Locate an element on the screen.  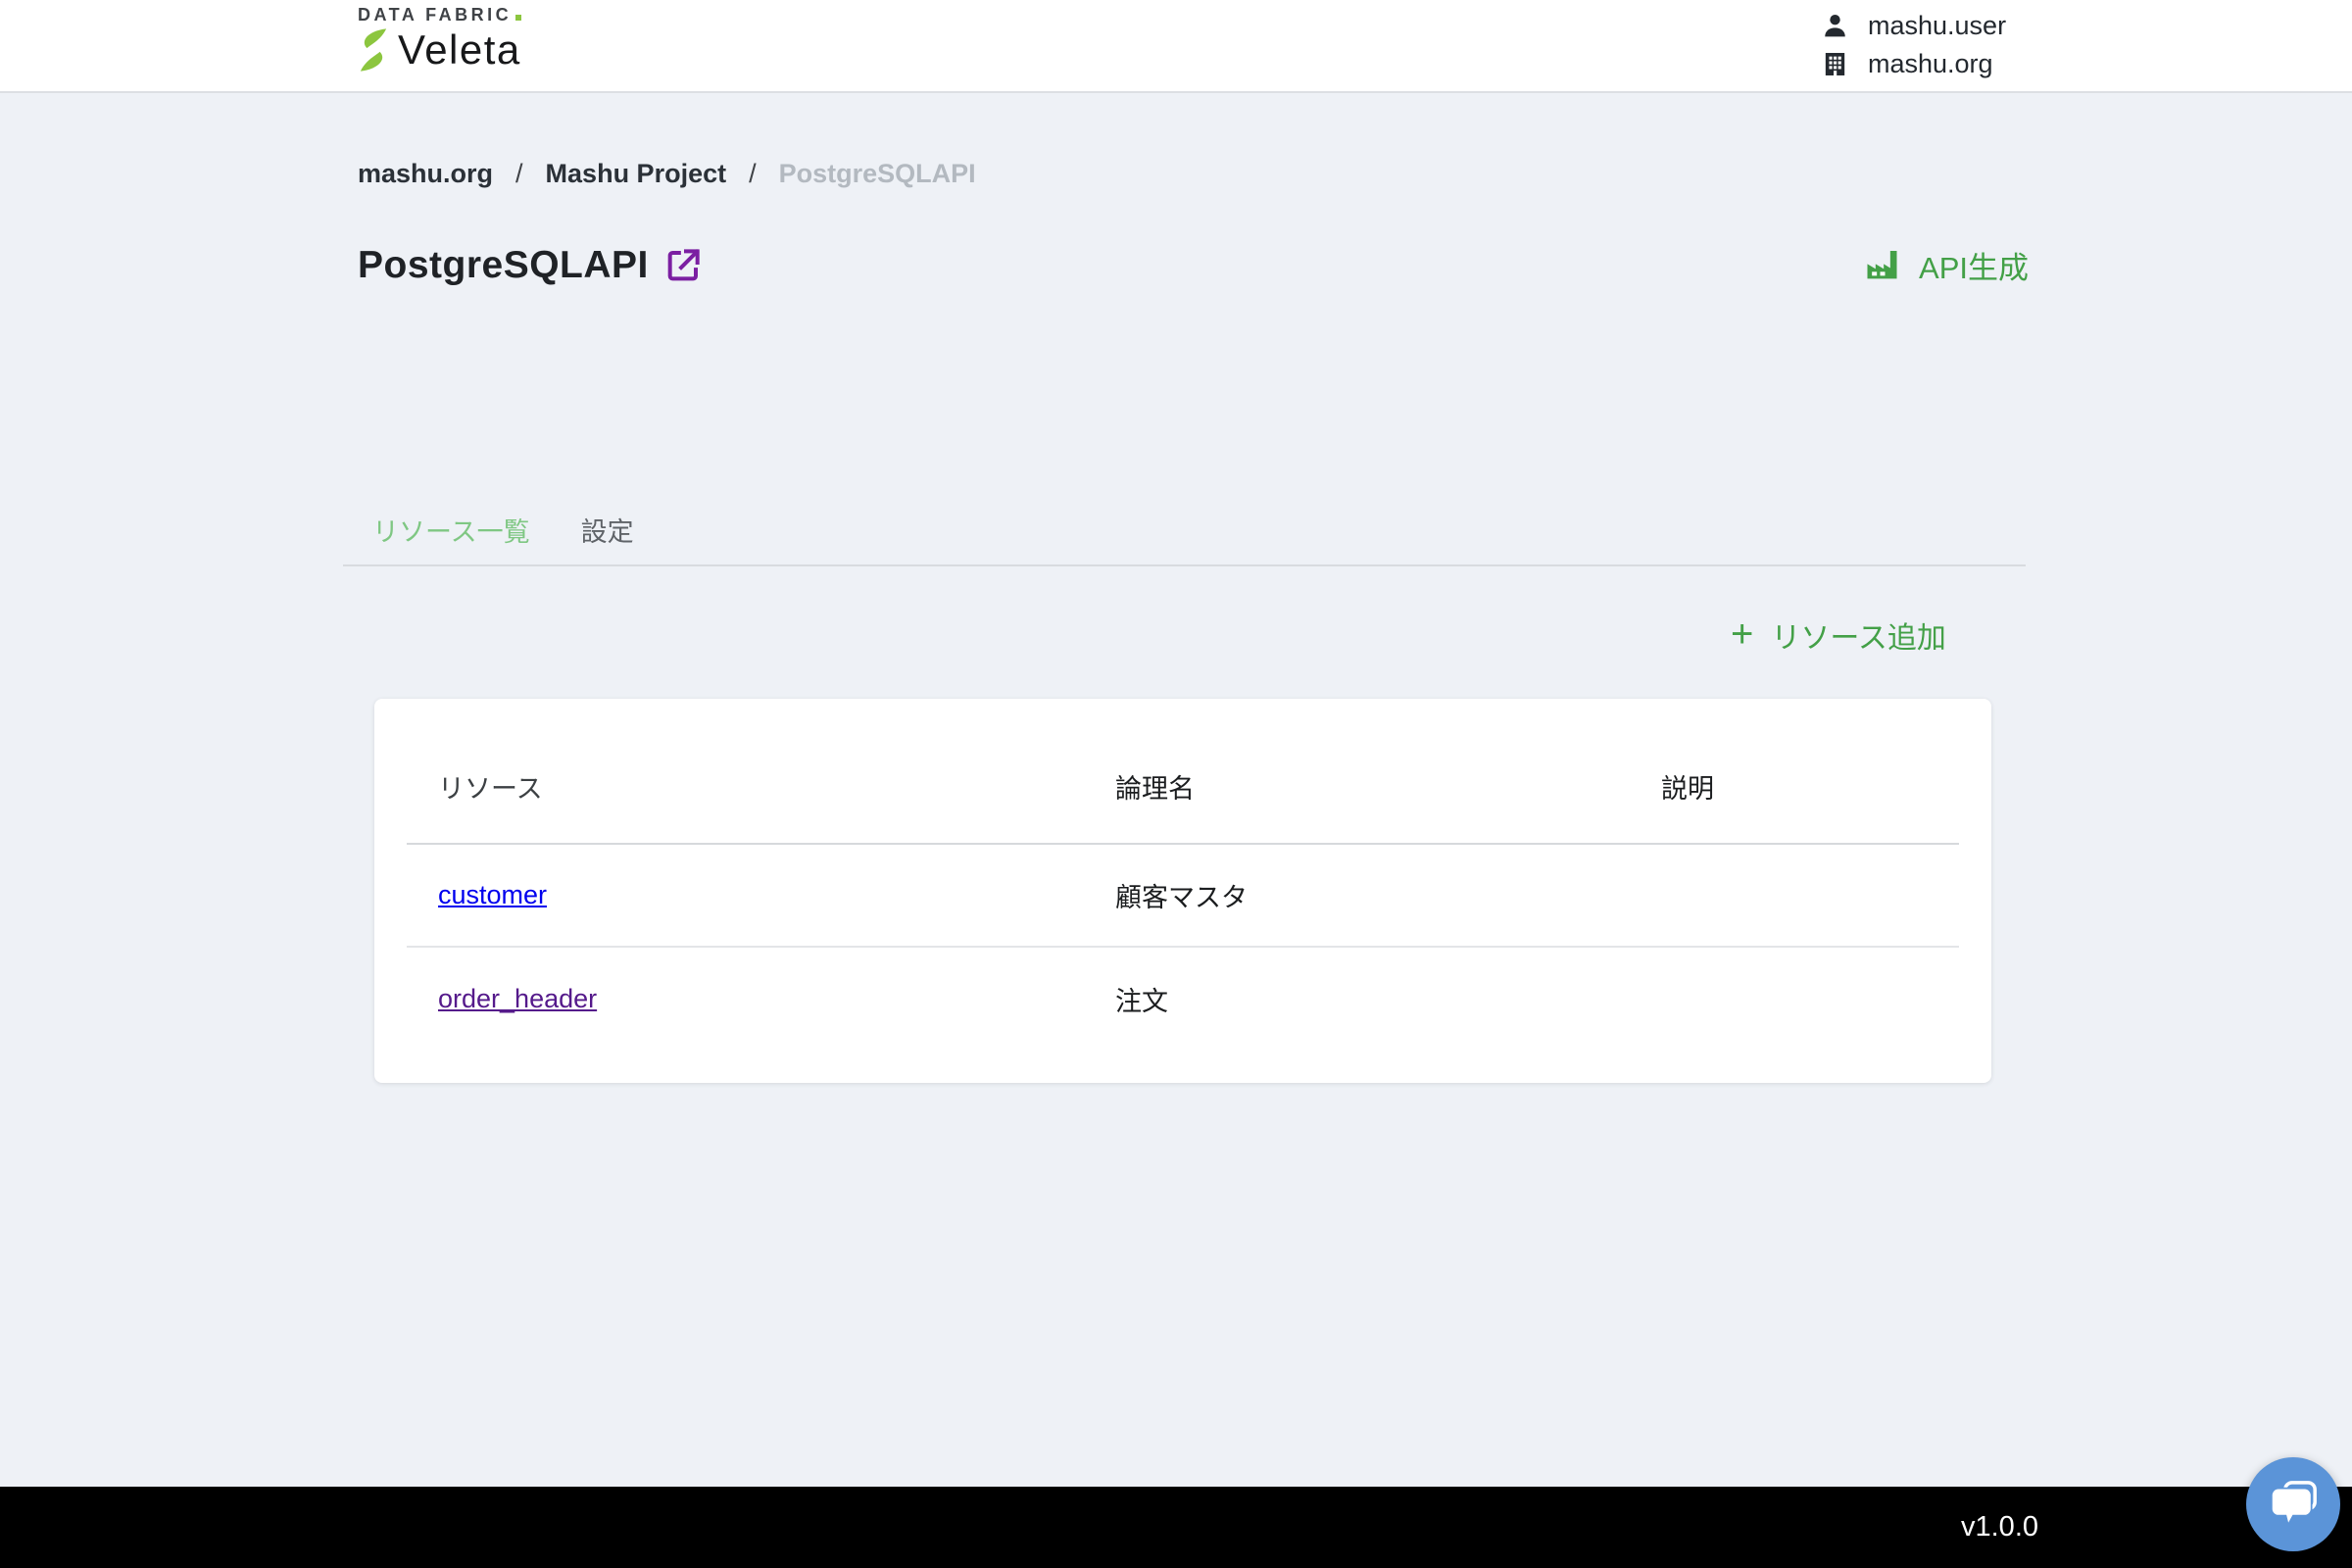
logo: DATA FABRIC Veleta is located at coordinates (439, 39).